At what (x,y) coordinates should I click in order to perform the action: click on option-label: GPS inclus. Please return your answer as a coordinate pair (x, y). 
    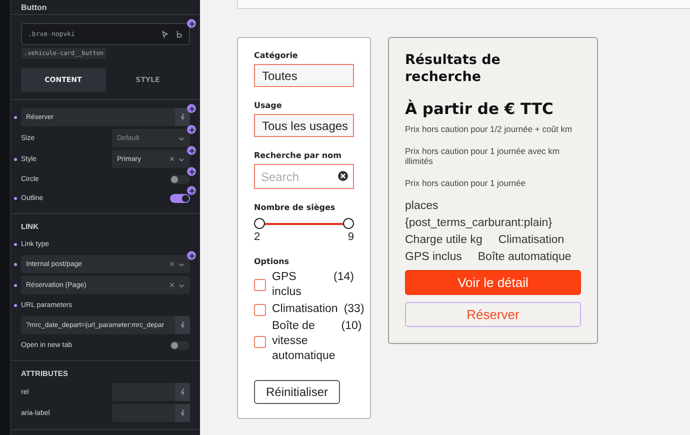
    Looking at the image, I should click on (287, 285).